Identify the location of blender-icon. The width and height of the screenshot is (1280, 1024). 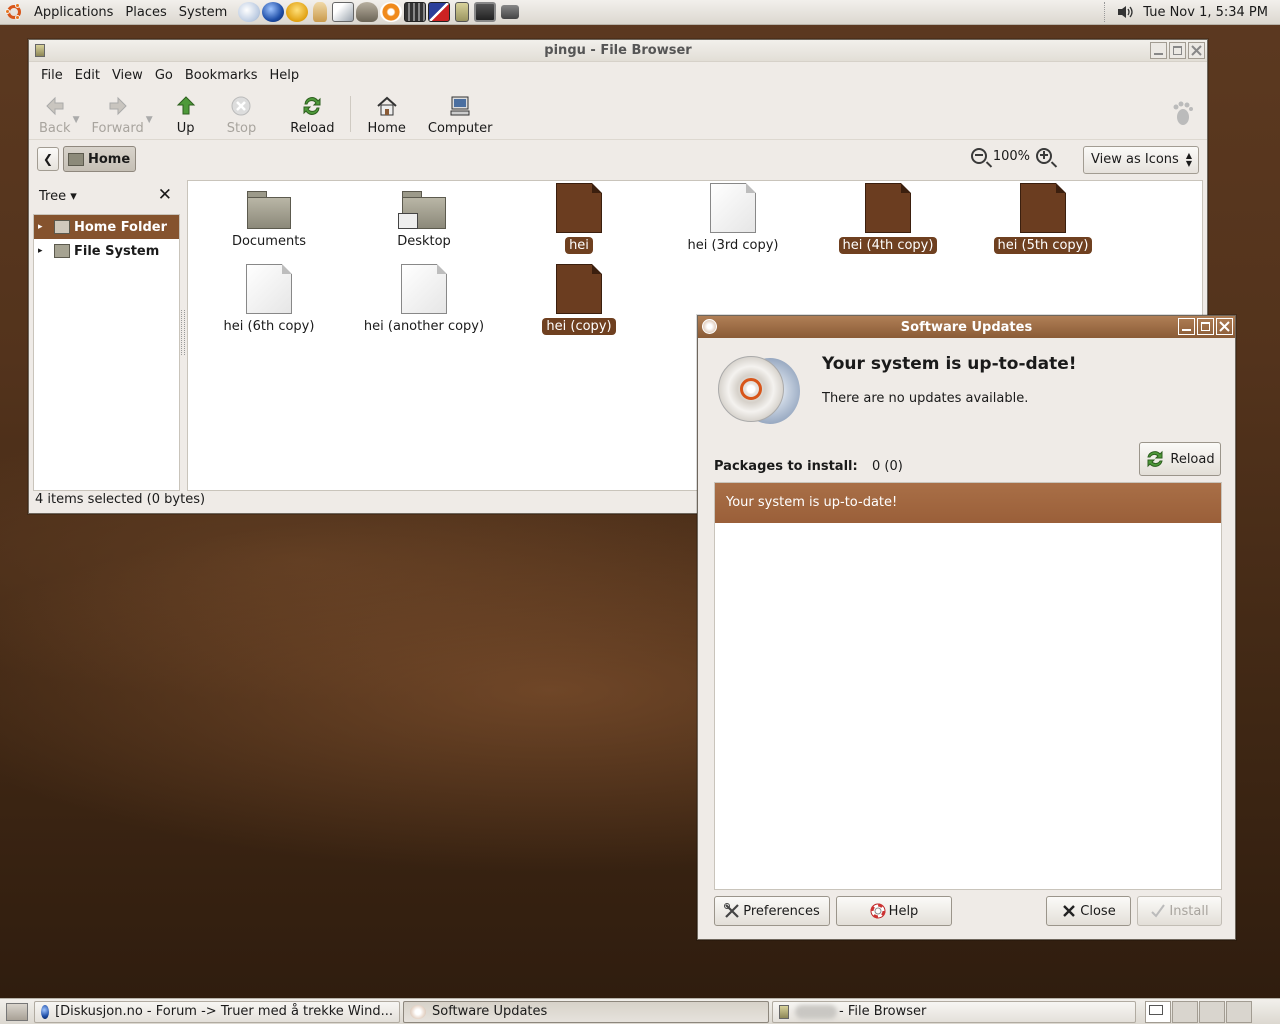
(391, 12).